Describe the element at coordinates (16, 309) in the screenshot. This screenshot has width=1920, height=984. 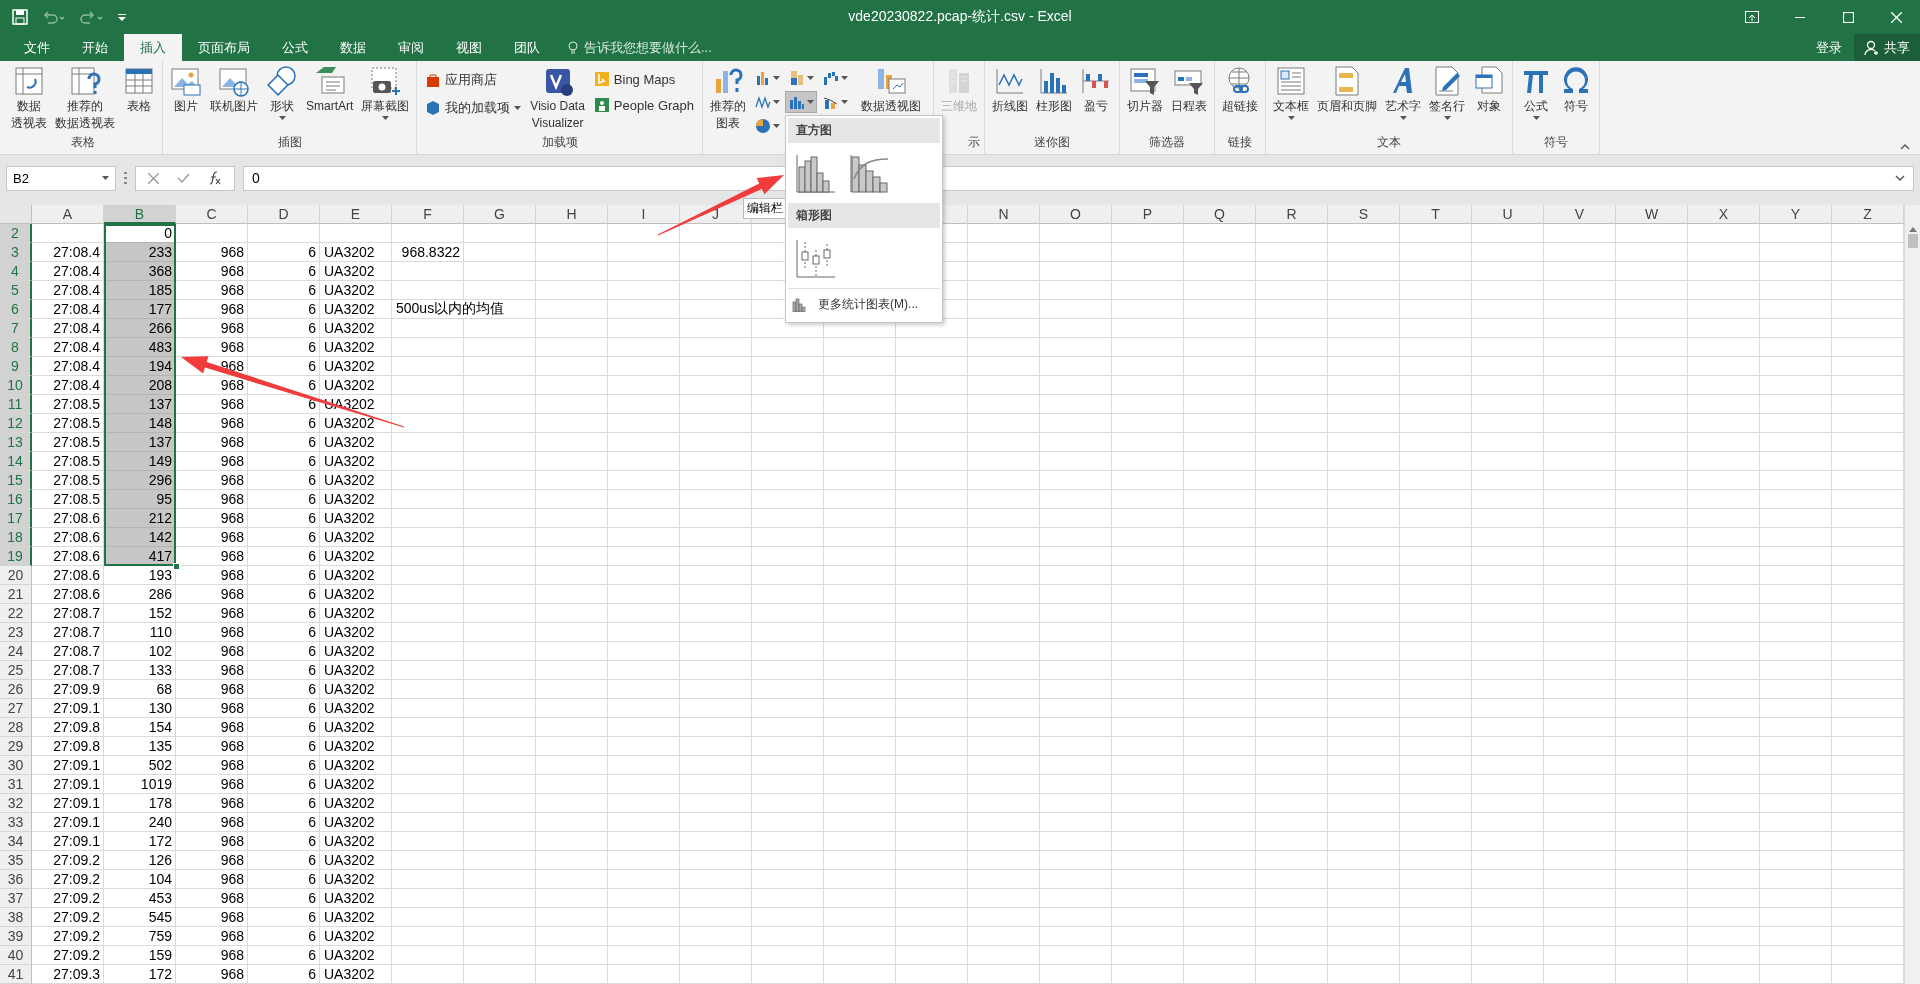
I see `row-header: 6` at that location.